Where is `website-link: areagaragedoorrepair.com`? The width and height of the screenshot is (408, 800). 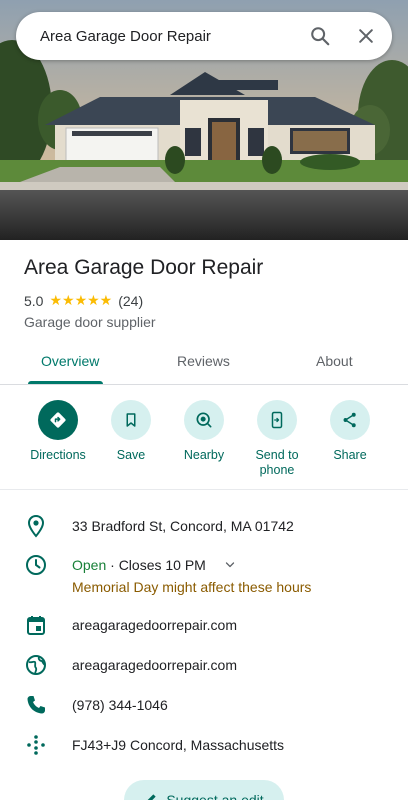
website-link: areagaragedoorrepair.com is located at coordinates (154, 665).